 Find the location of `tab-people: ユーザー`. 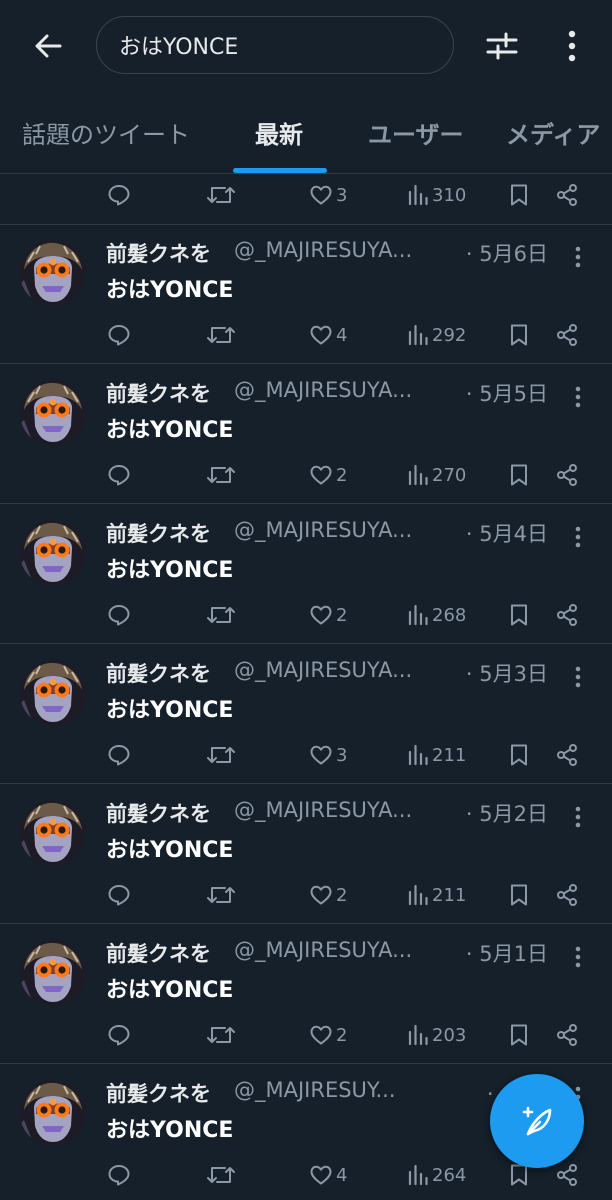

tab-people: ユーザー is located at coordinates (416, 135).